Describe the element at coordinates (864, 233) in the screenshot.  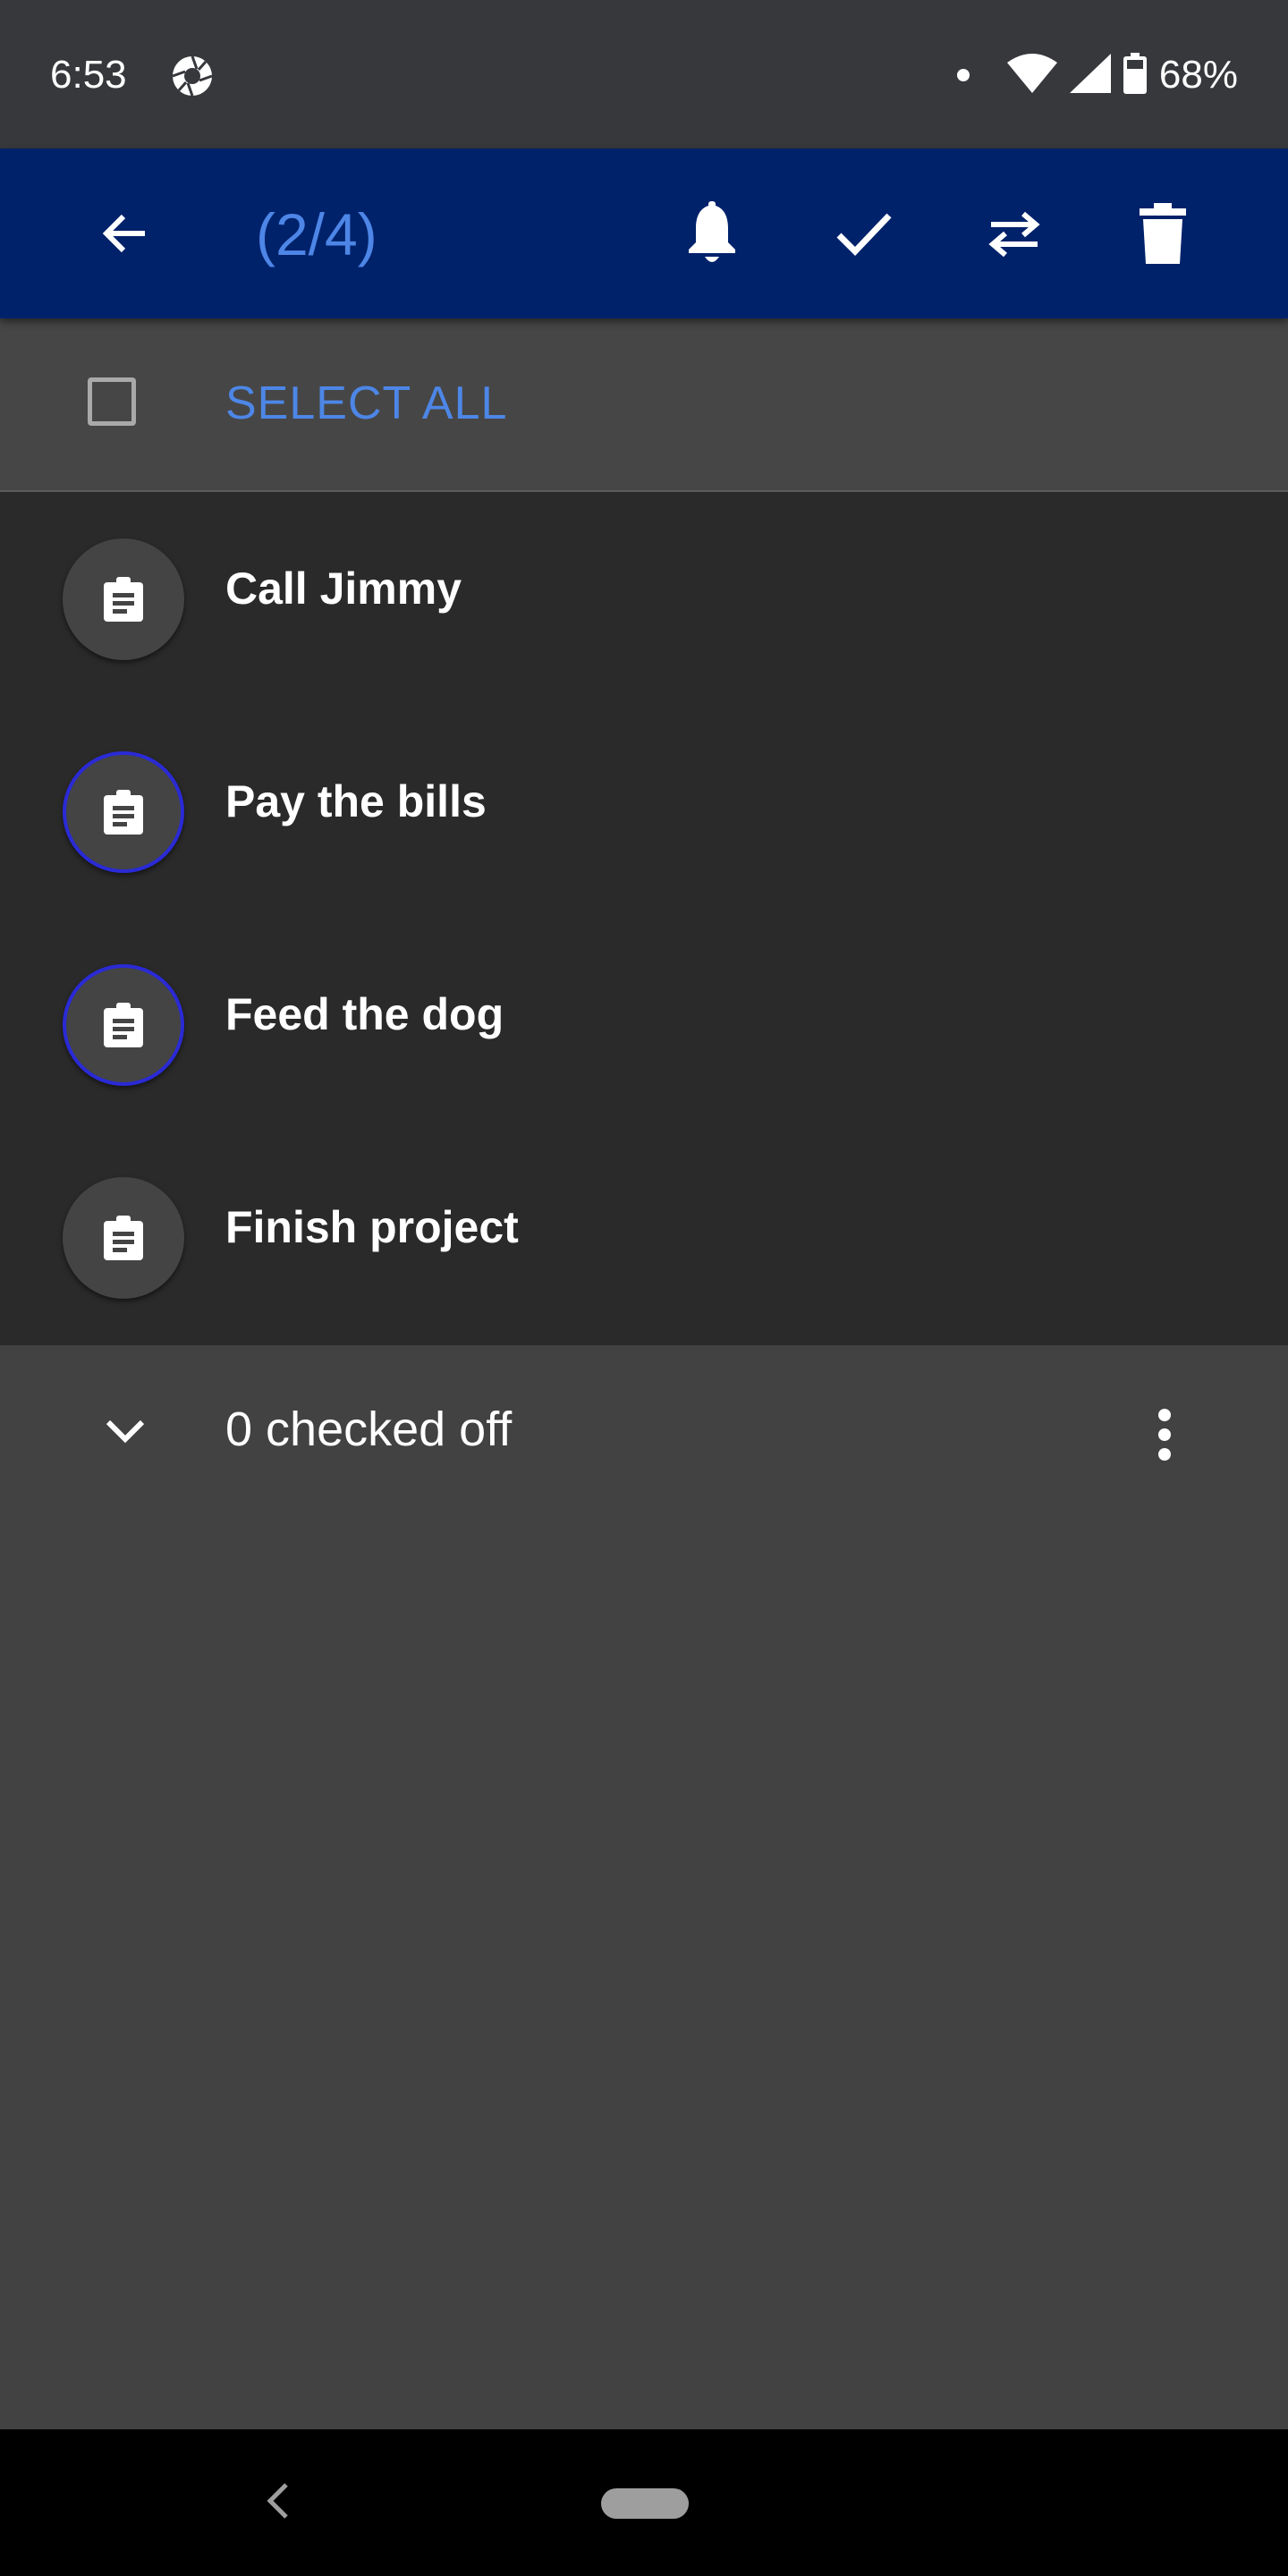
I see `check-icon` at that location.